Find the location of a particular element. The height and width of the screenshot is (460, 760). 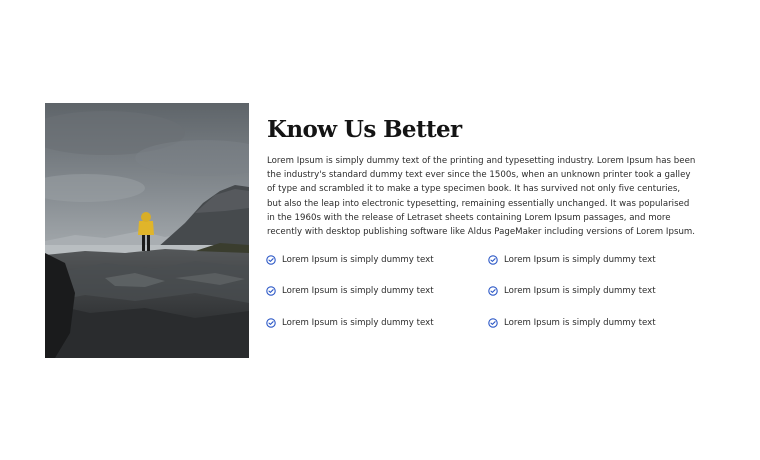

section-title: Know Us Better is located at coordinates (364, 129).